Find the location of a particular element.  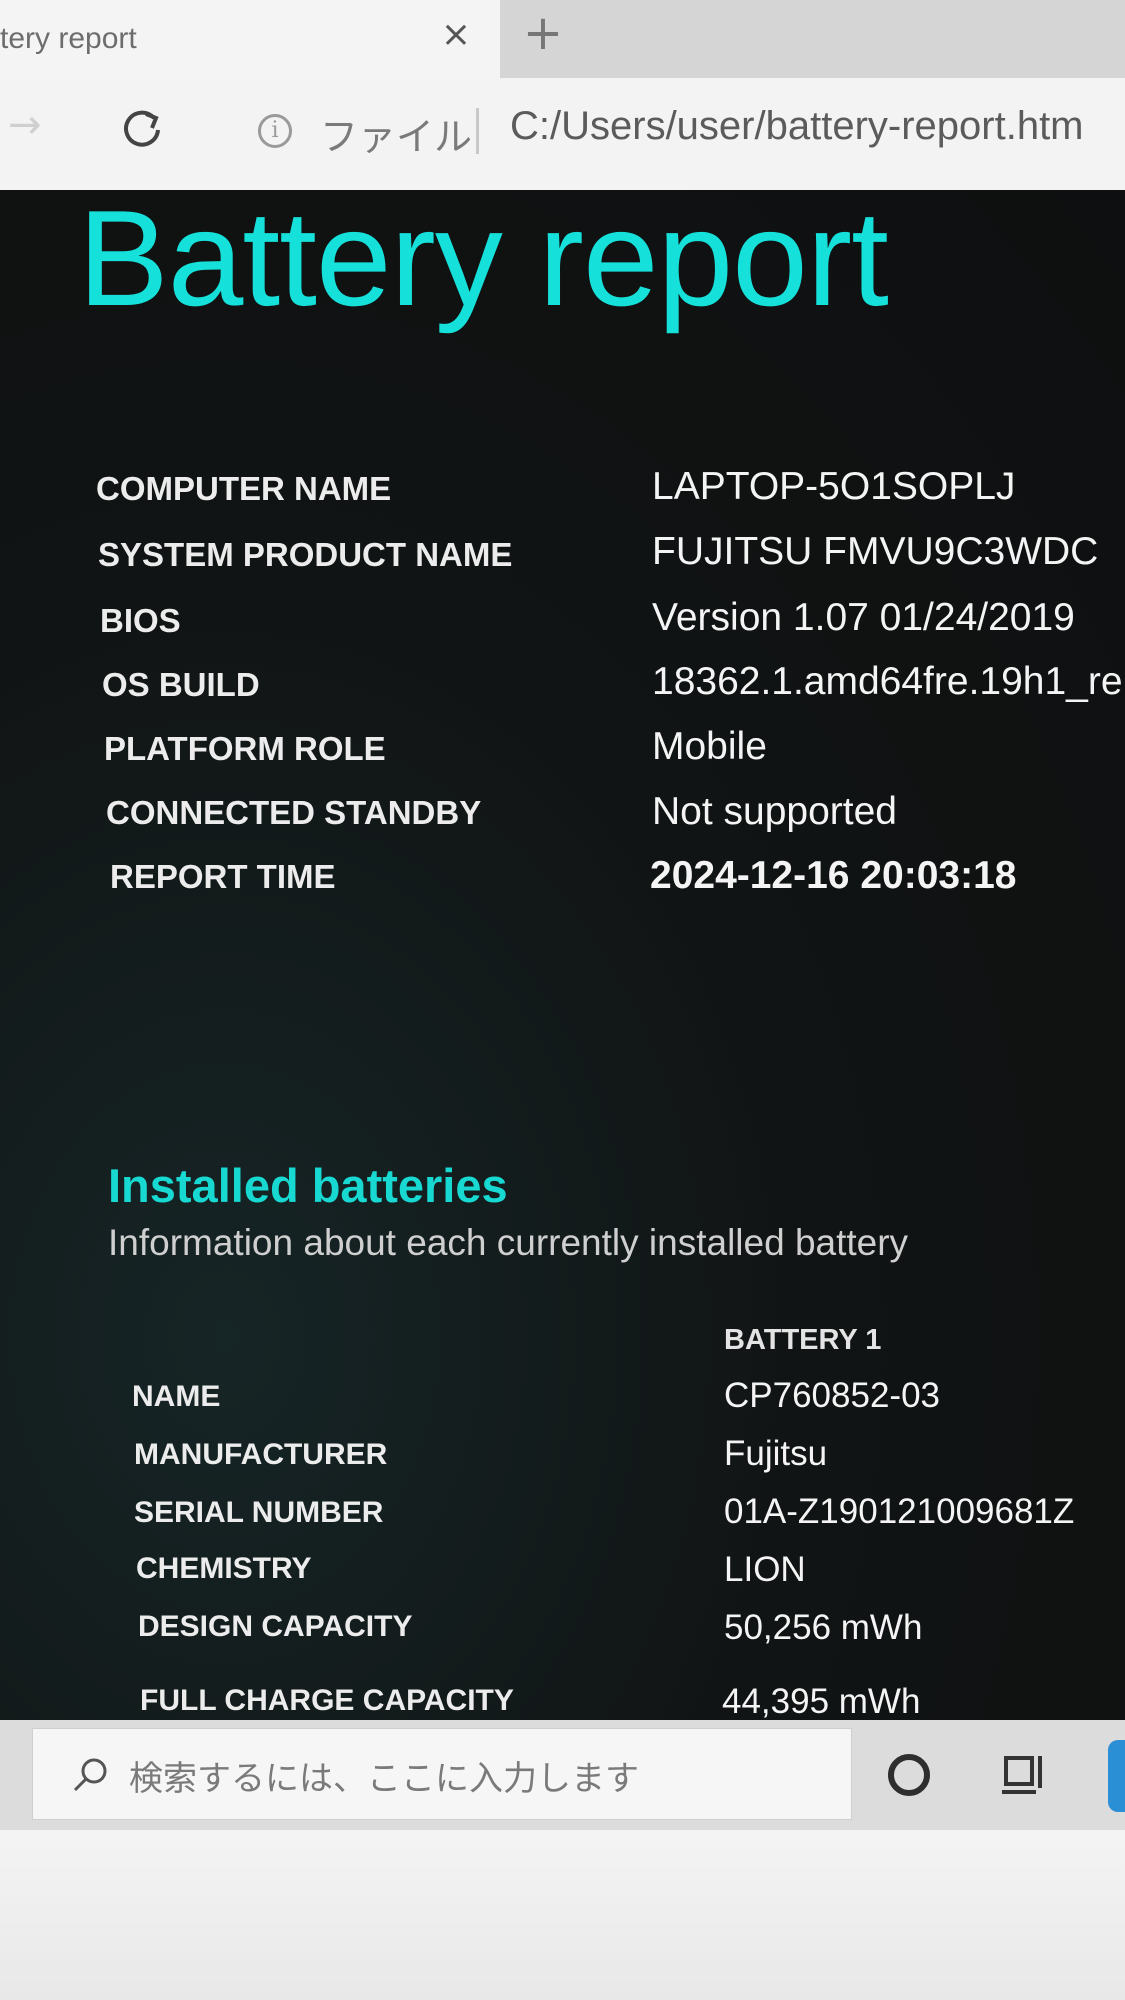

info-icon: i is located at coordinates (275, 131).